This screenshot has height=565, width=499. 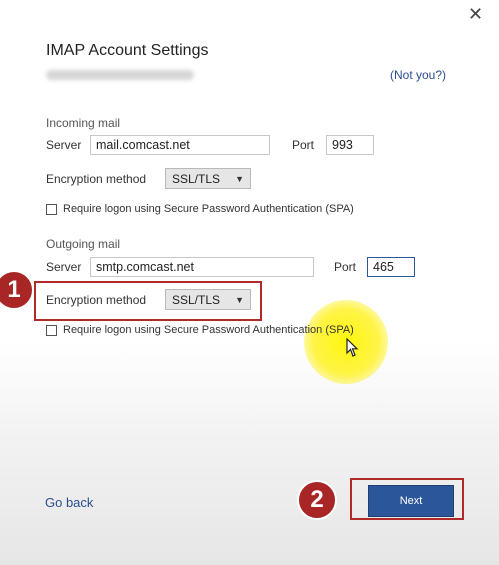 What do you see at coordinates (64, 267) in the screenshot?
I see `outgoing-server-label: Server` at bounding box center [64, 267].